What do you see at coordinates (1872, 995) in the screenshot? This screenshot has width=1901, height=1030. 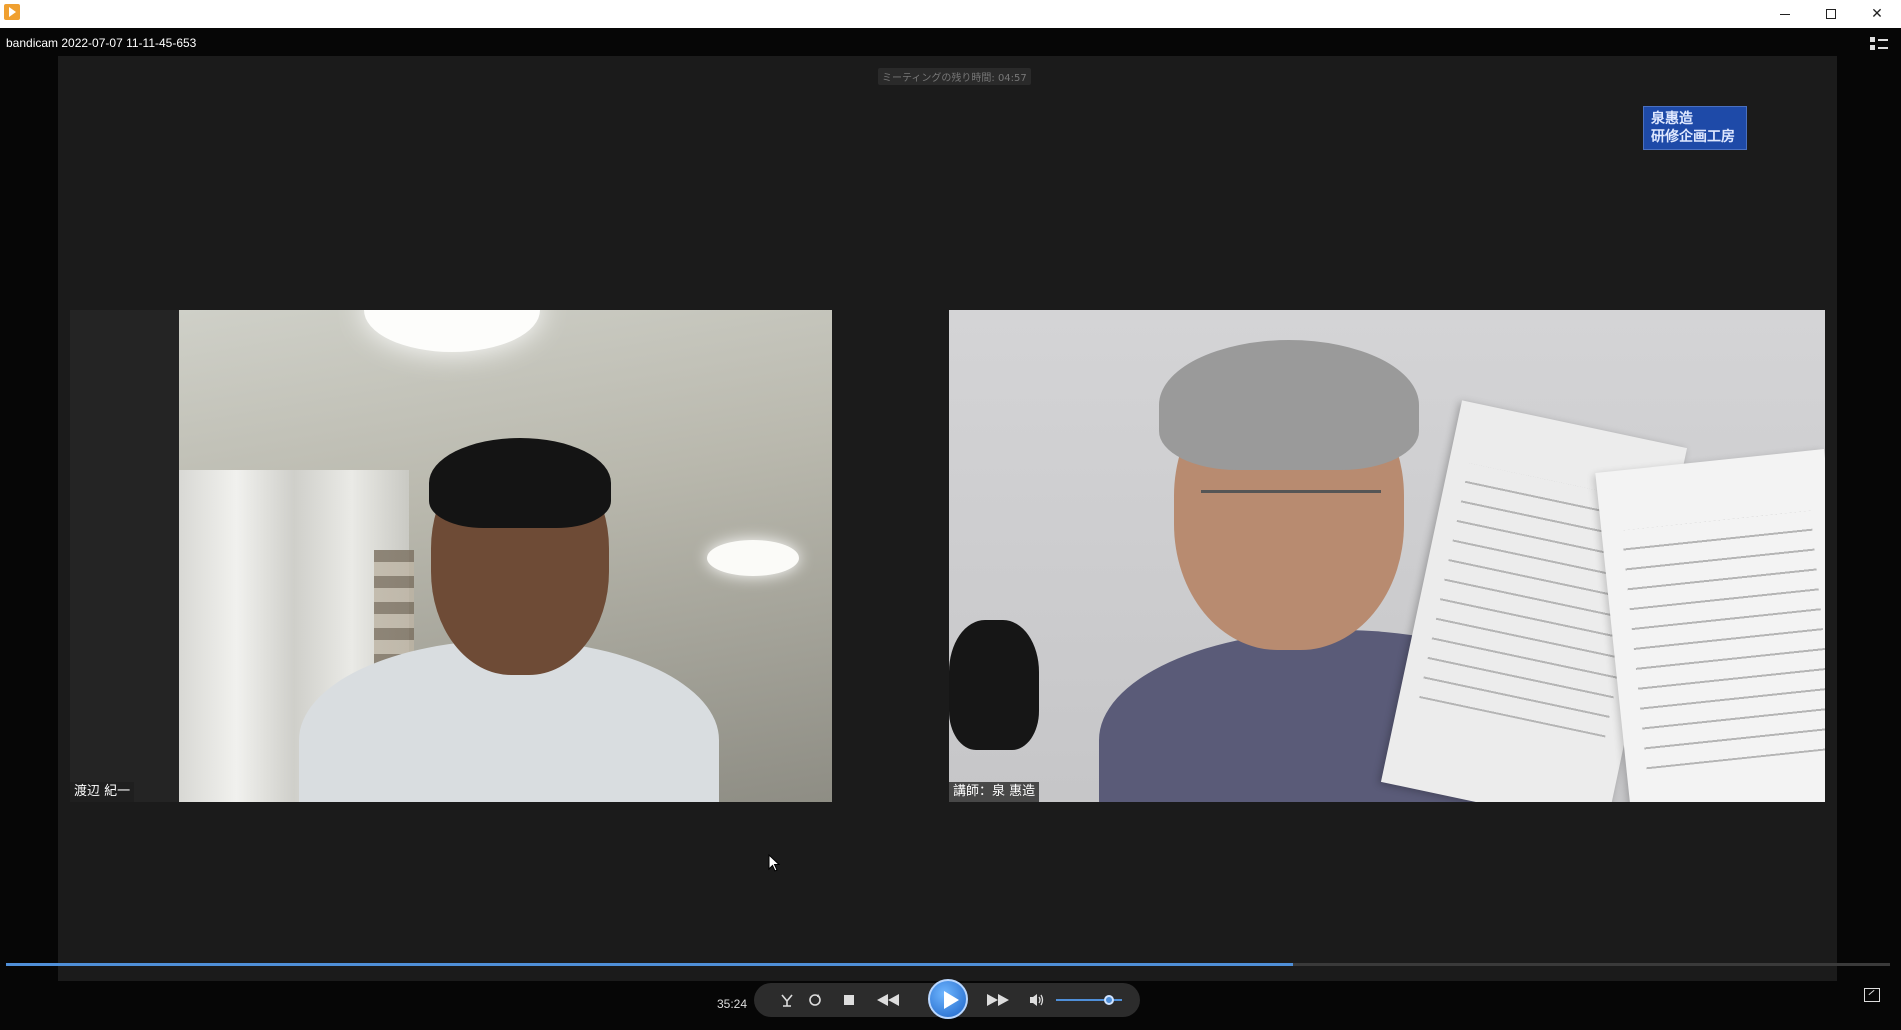 I see `pip-icon` at bounding box center [1872, 995].